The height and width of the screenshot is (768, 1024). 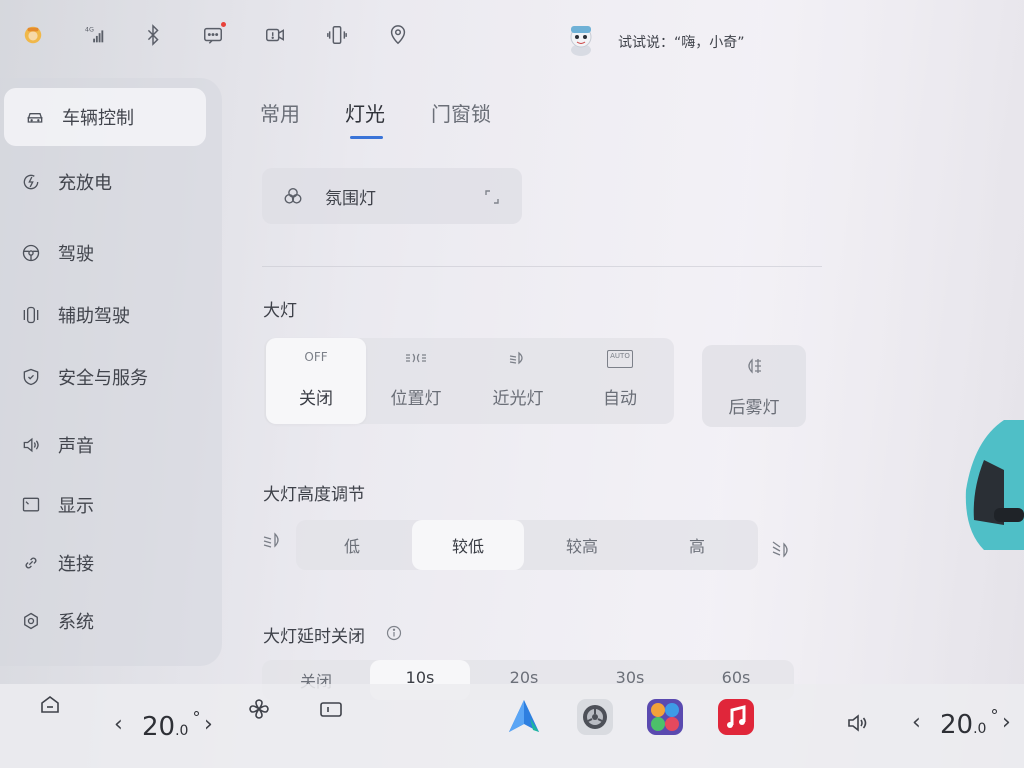 I want to click on height-segmented-control: 低 较低 较高 高, so click(x=527, y=545).